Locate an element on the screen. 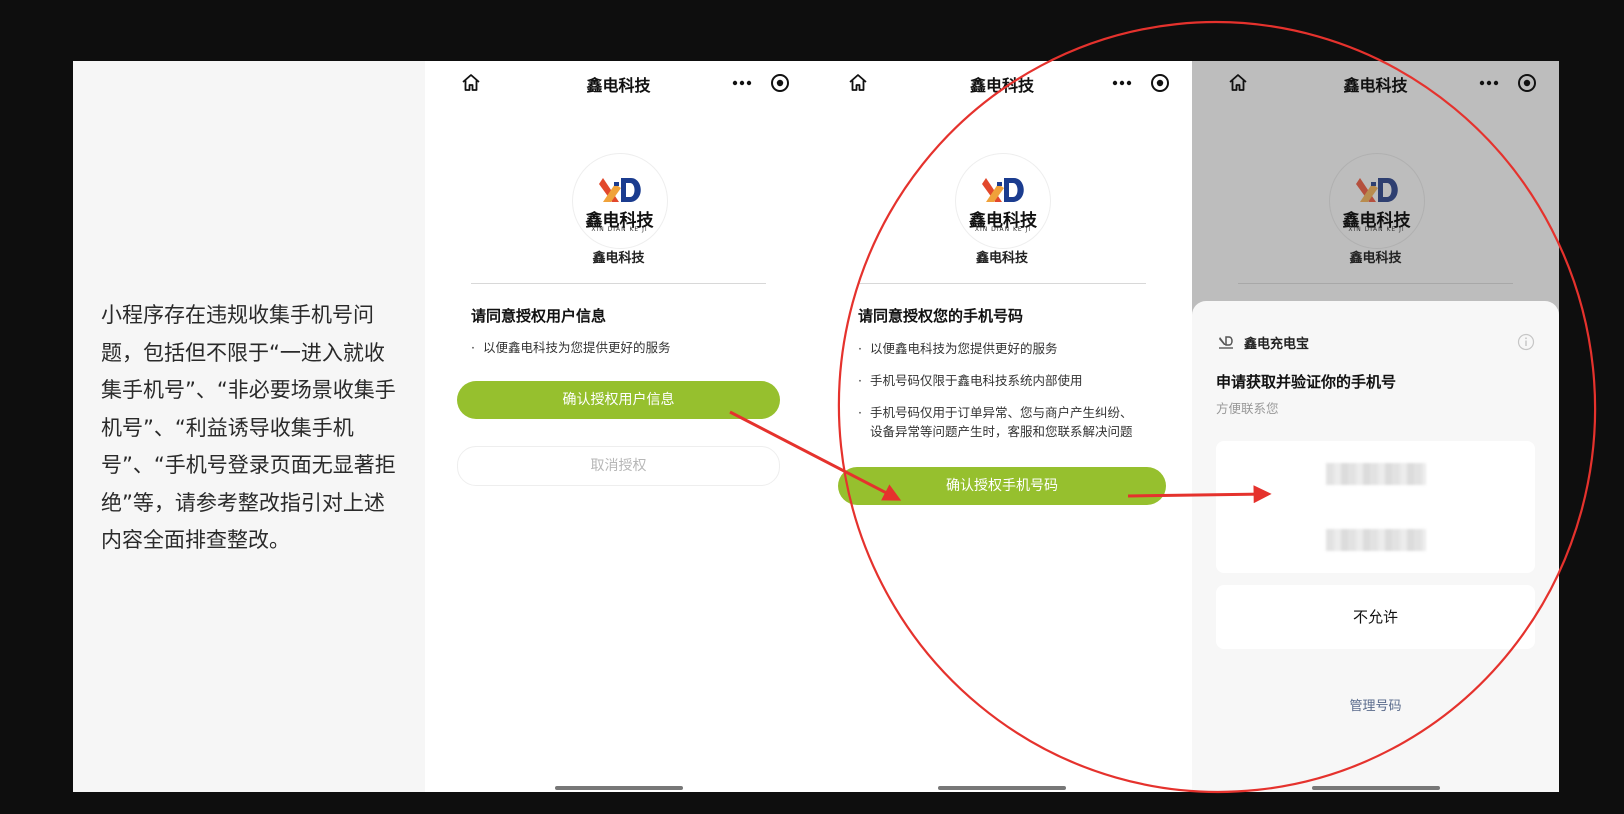  confirm-phone-number-button: 确认授权手机号码 is located at coordinates (1002, 486).